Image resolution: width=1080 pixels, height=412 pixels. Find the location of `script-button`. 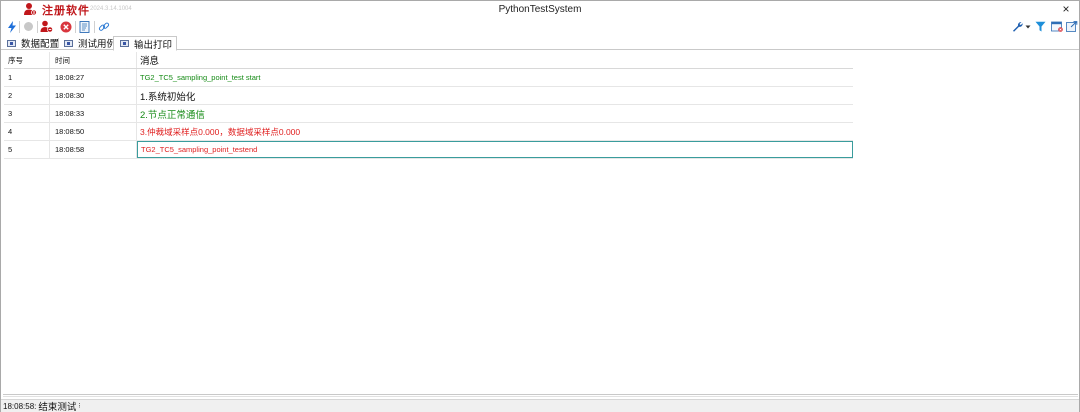

script-button is located at coordinates (84, 26).